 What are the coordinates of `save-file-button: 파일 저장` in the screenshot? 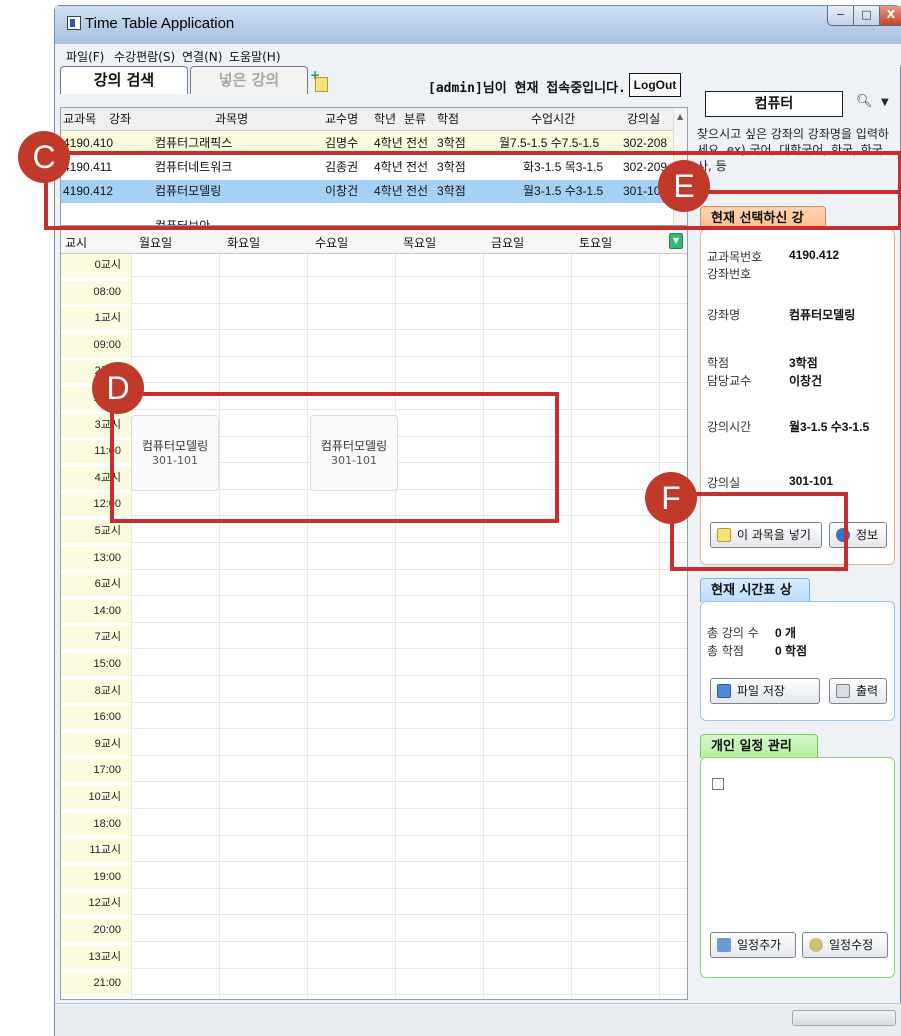 It's located at (765, 691).